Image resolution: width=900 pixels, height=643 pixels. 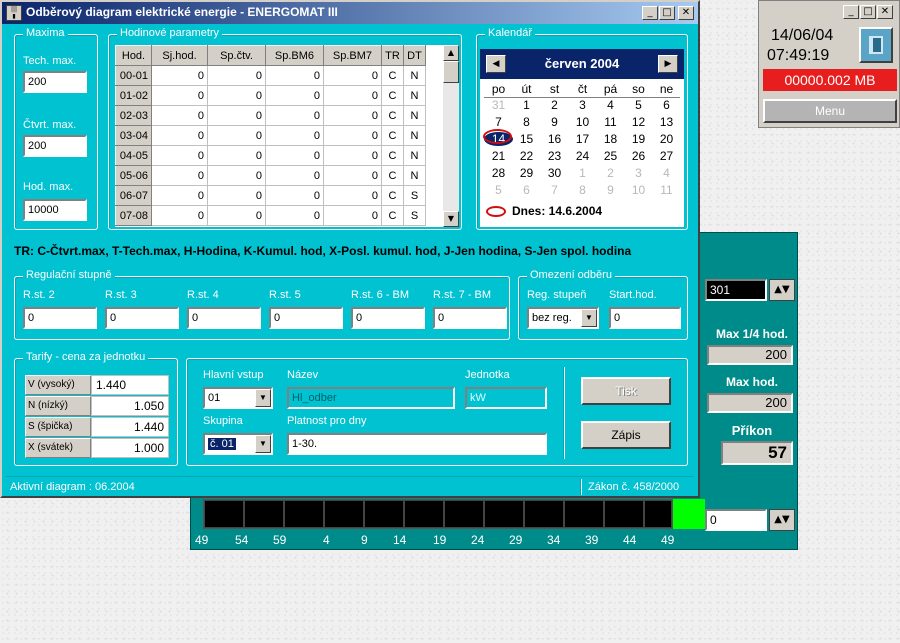 I want to click on exit-icon, so click(x=876, y=45).